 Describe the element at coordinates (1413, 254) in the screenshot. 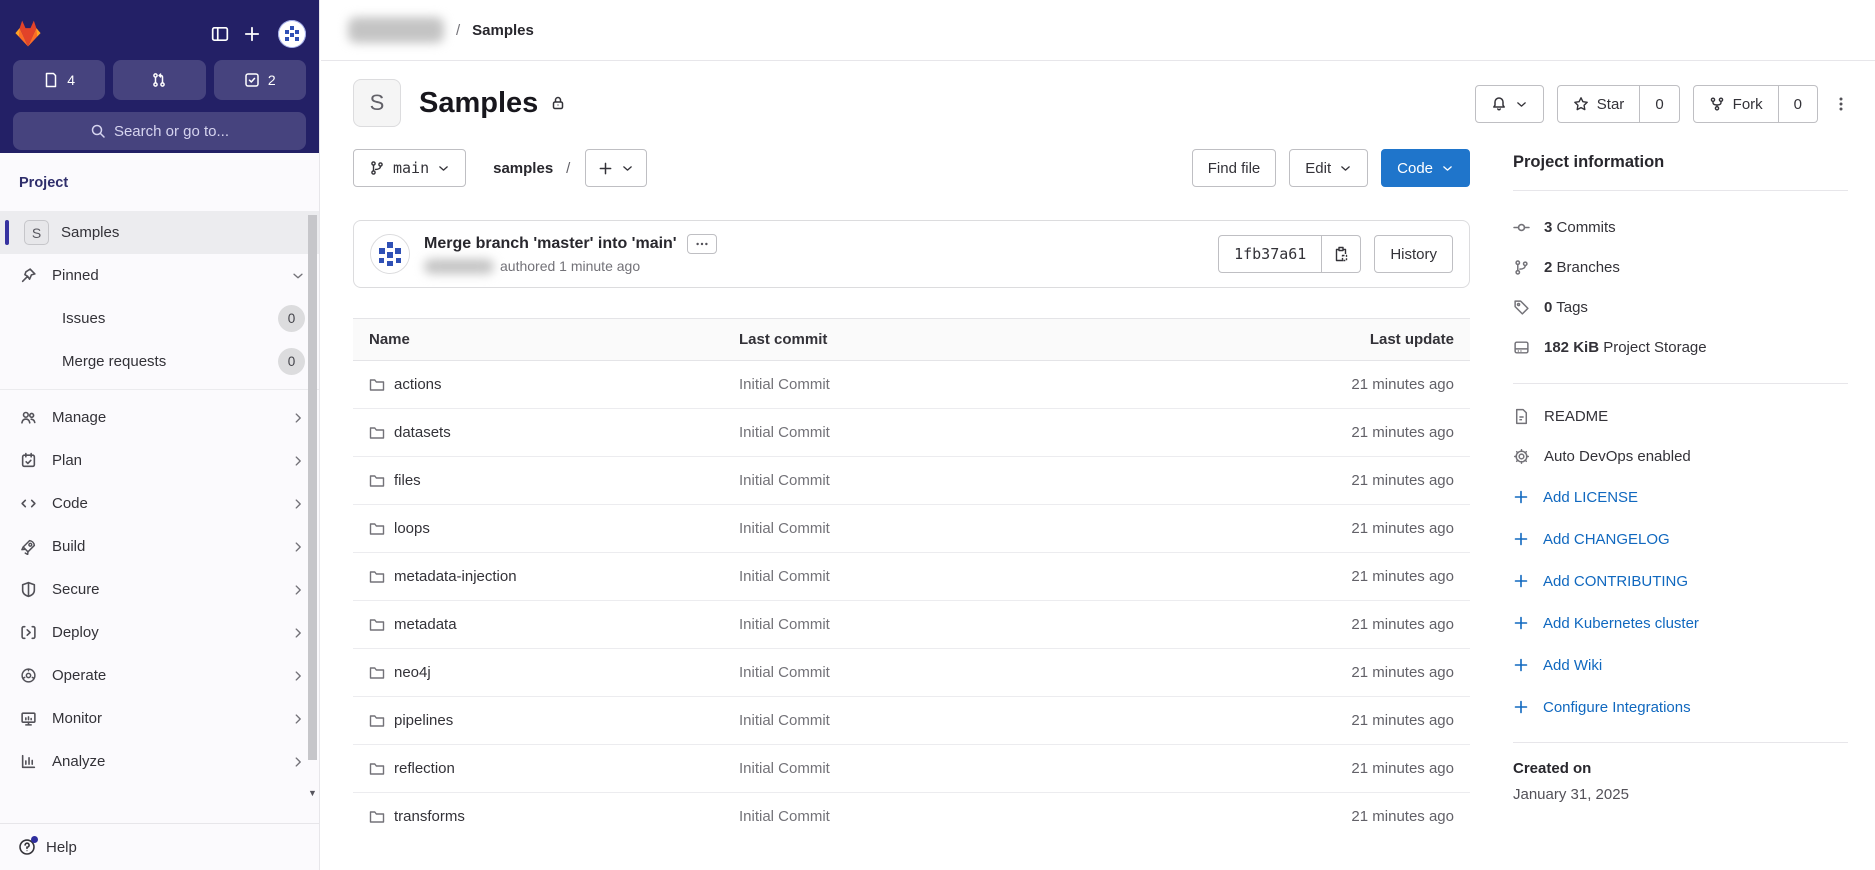

I see `history-button: History` at that location.